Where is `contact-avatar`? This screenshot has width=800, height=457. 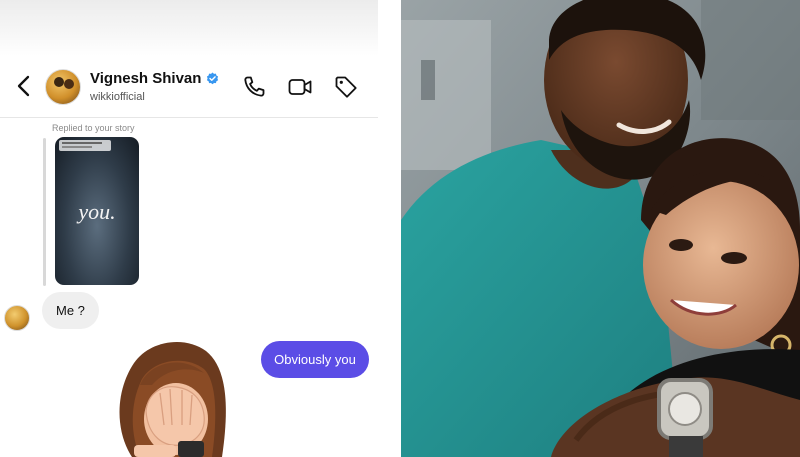
contact-avatar is located at coordinates (63, 87).